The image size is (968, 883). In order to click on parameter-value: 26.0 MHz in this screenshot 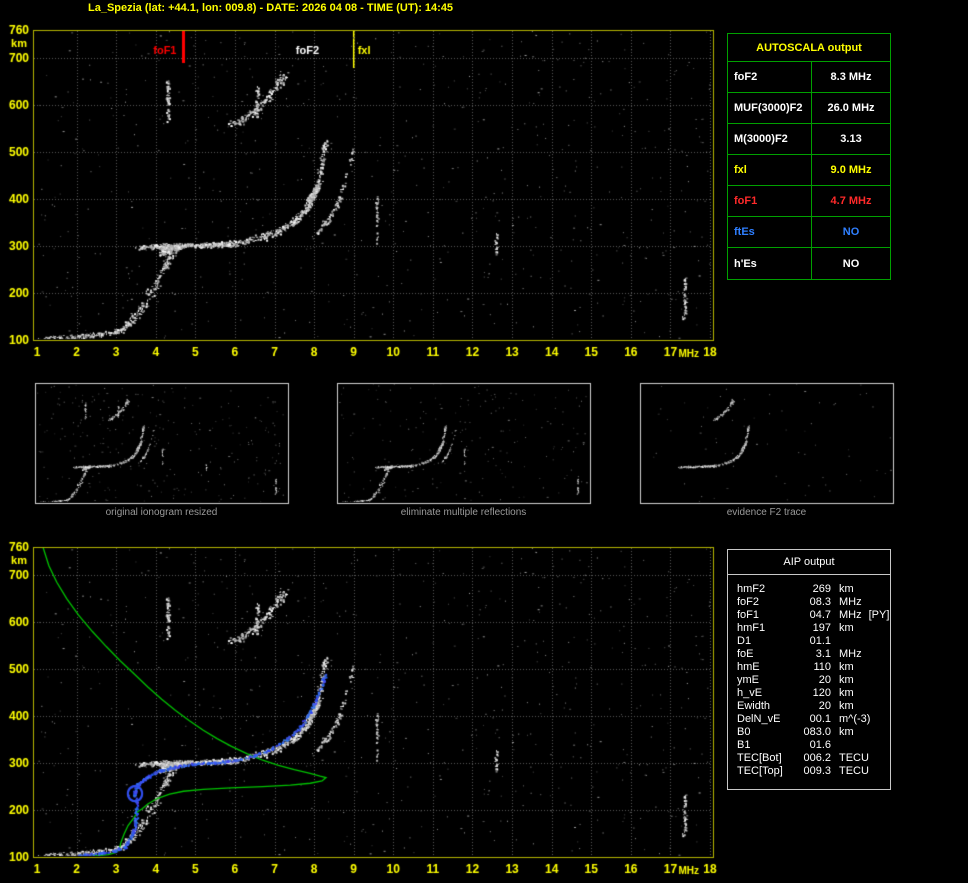, I will do `click(851, 108)`.